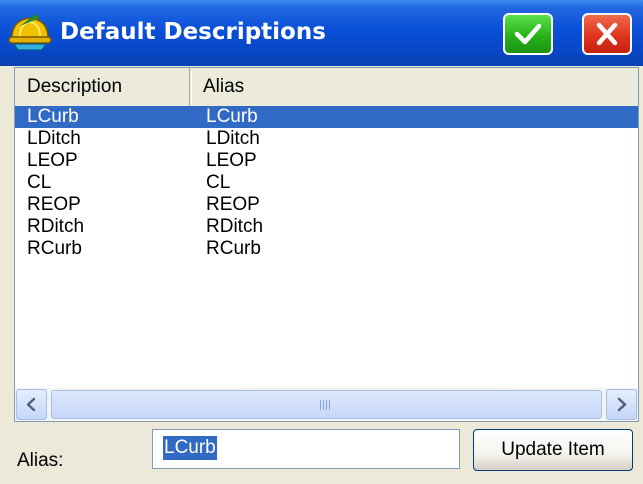 This screenshot has width=643, height=484. What do you see at coordinates (193, 32) in the screenshot?
I see `window-title: Default Descriptions` at bounding box center [193, 32].